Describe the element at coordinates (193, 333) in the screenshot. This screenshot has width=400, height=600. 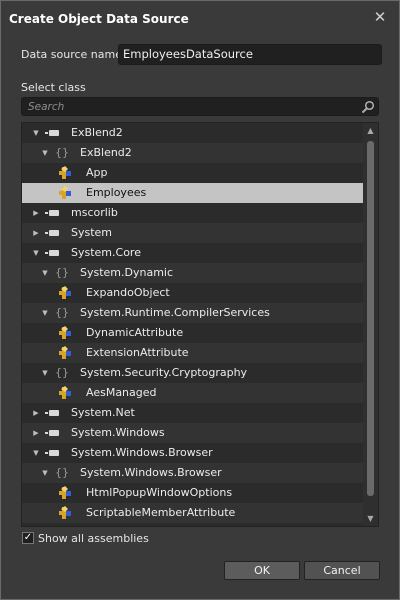
I see `tree-row-class: DynamicAttribute` at that location.